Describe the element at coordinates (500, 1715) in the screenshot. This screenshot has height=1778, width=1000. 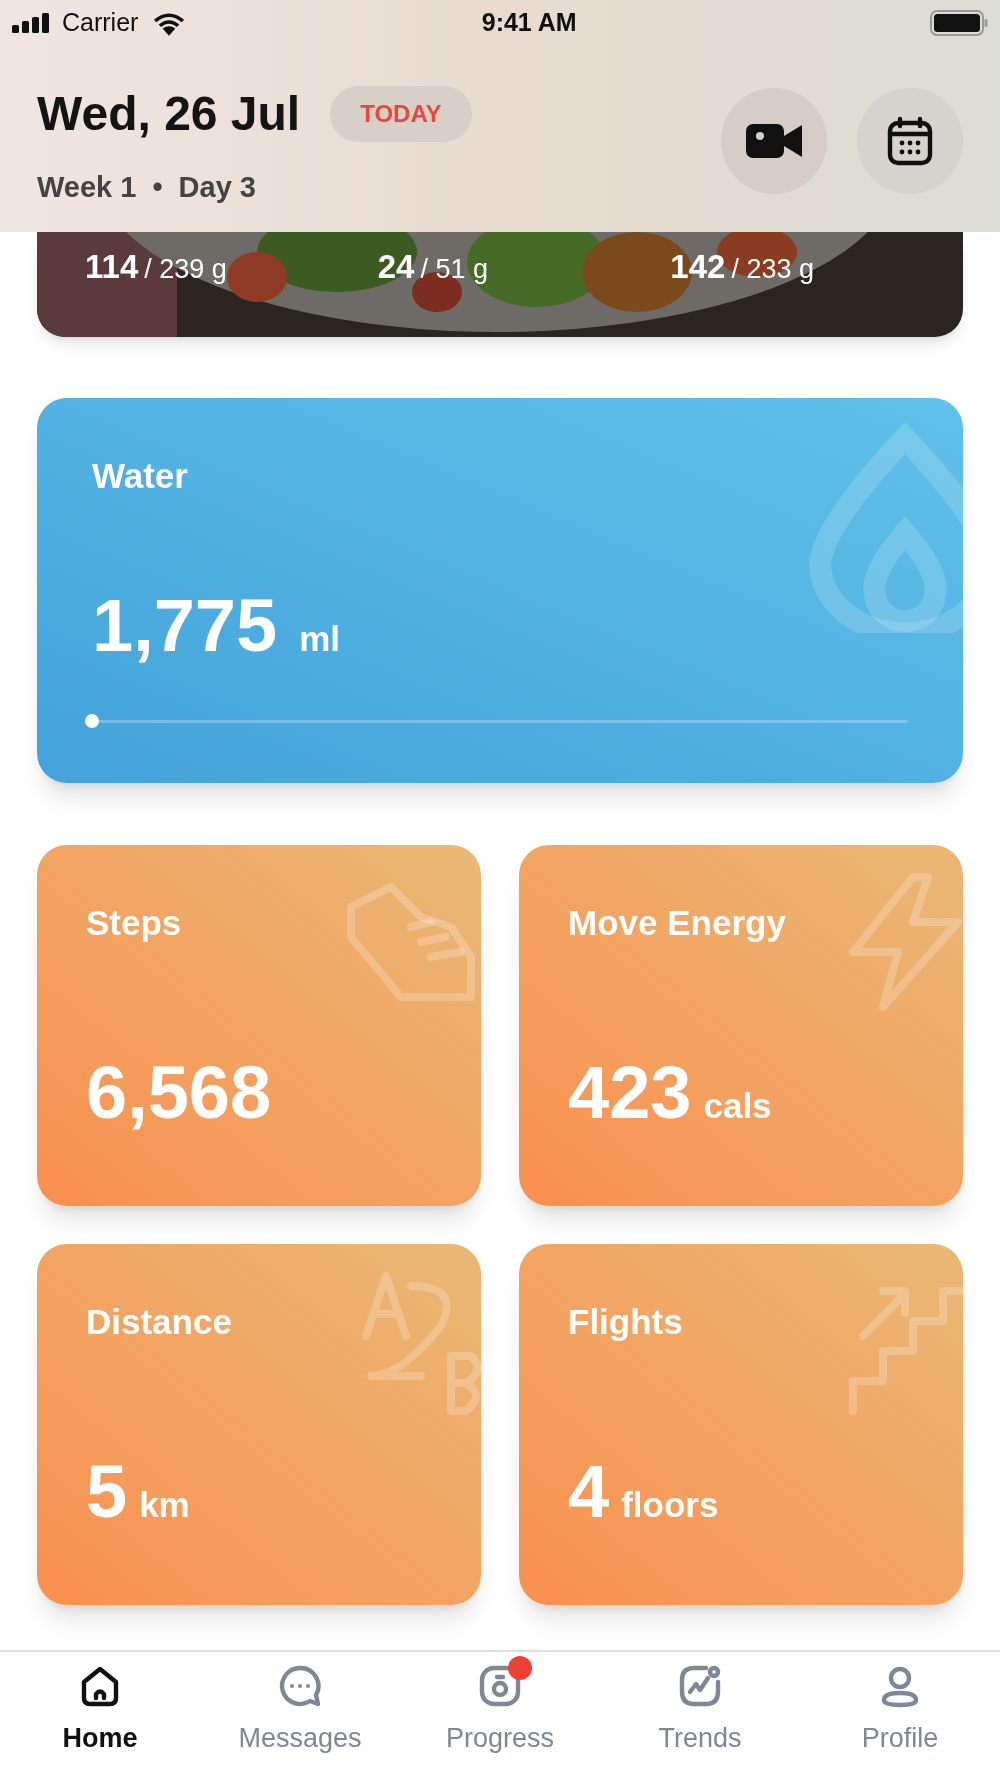
I see `tab-item: Progress` at that location.